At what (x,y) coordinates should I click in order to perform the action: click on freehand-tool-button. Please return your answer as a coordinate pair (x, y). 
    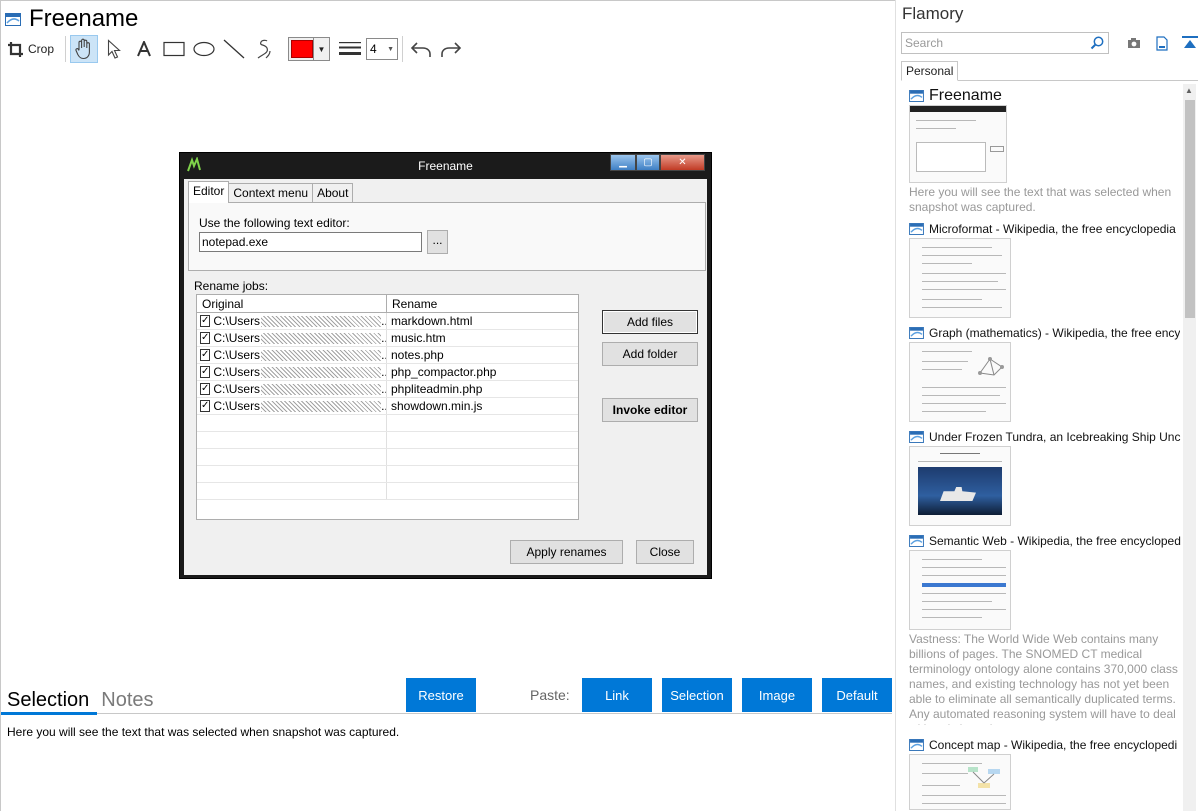
    Looking at the image, I should click on (264, 49).